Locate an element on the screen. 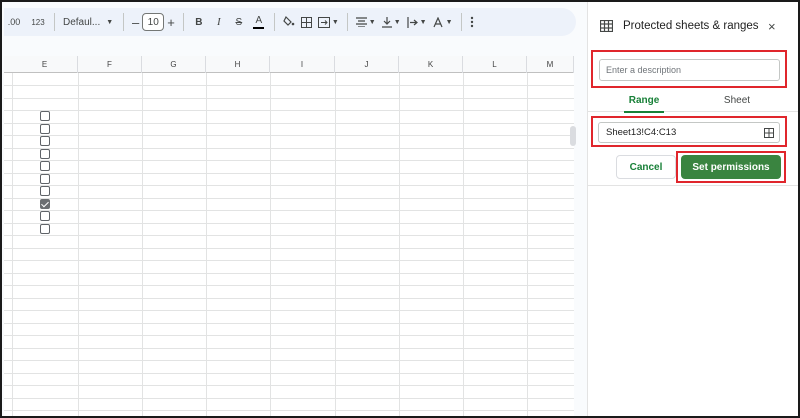  decrease-decimal-button: .00 is located at coordinates (14, 22).